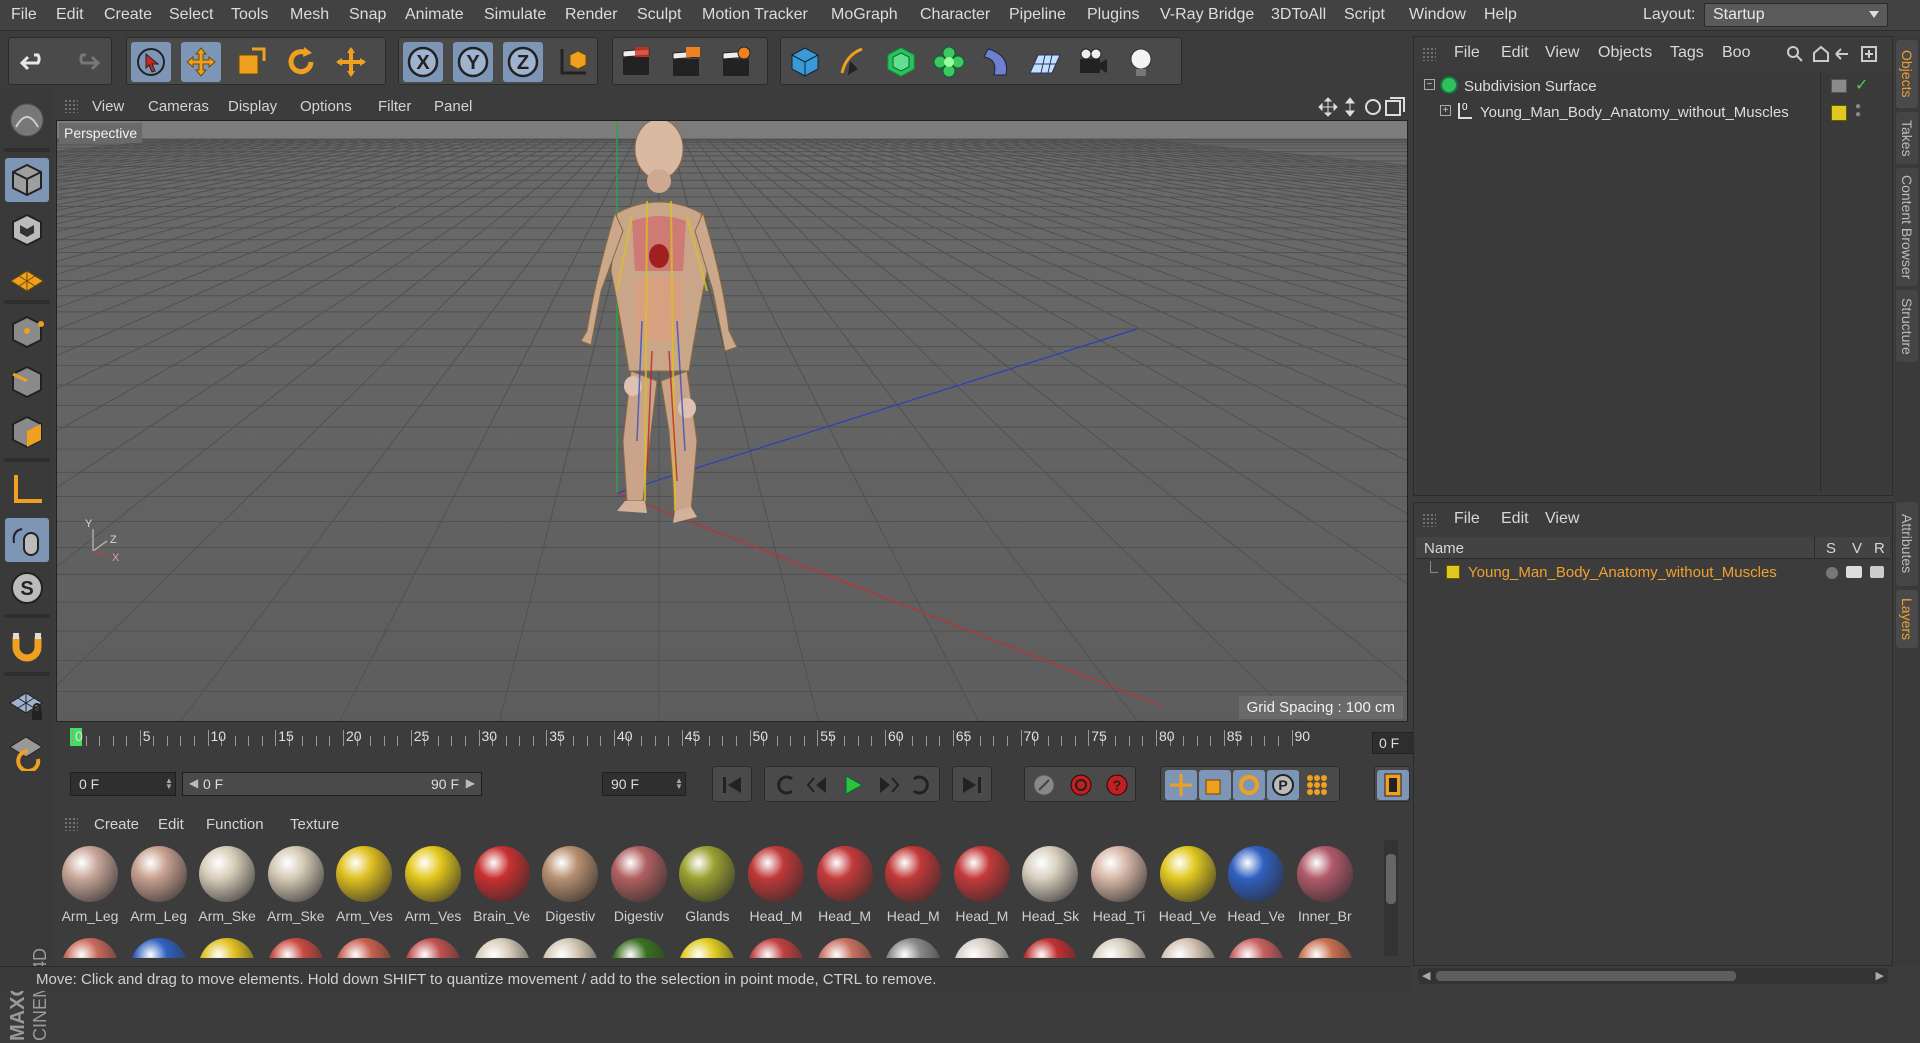 The width and height of the screenshot is (1920, 1043). I want to click on range-left-arrow-icon: ◀, so click(193, 783).